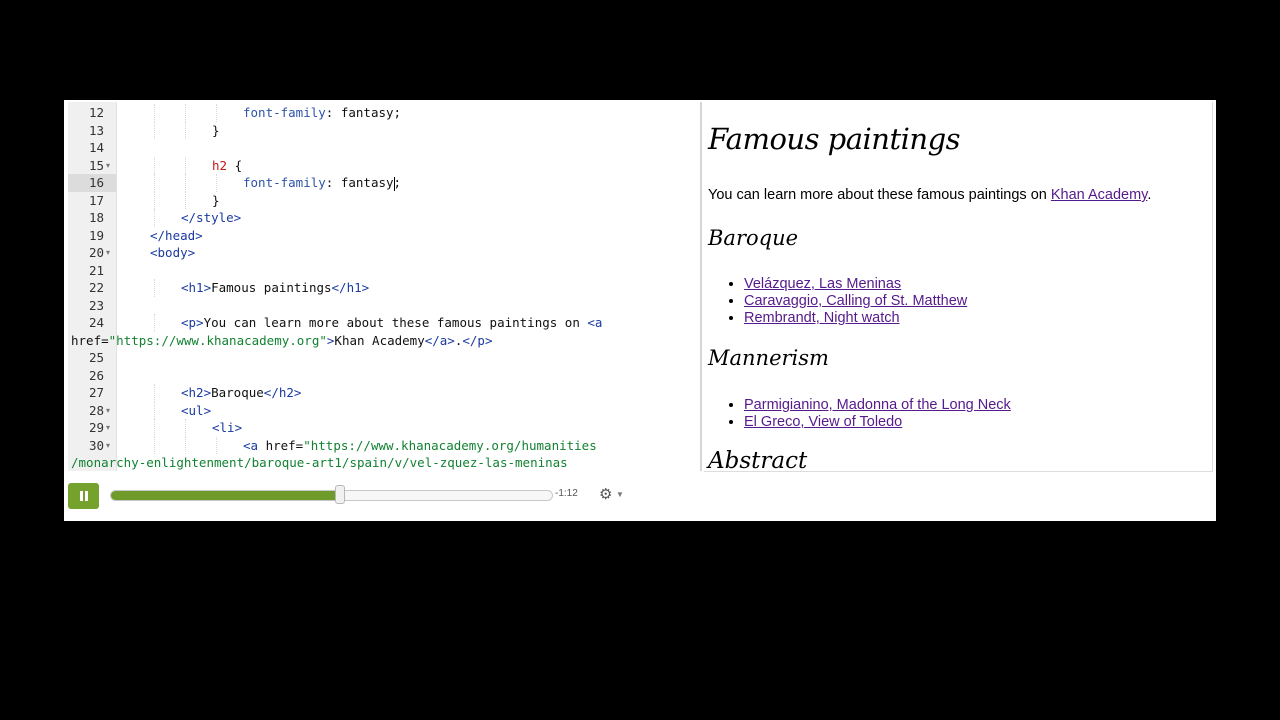 This screenshot has width=1280, height=720. Describe the element at coordinates (1149, 195) in the screenshot. I see `preview-intro-end: .` at that location.